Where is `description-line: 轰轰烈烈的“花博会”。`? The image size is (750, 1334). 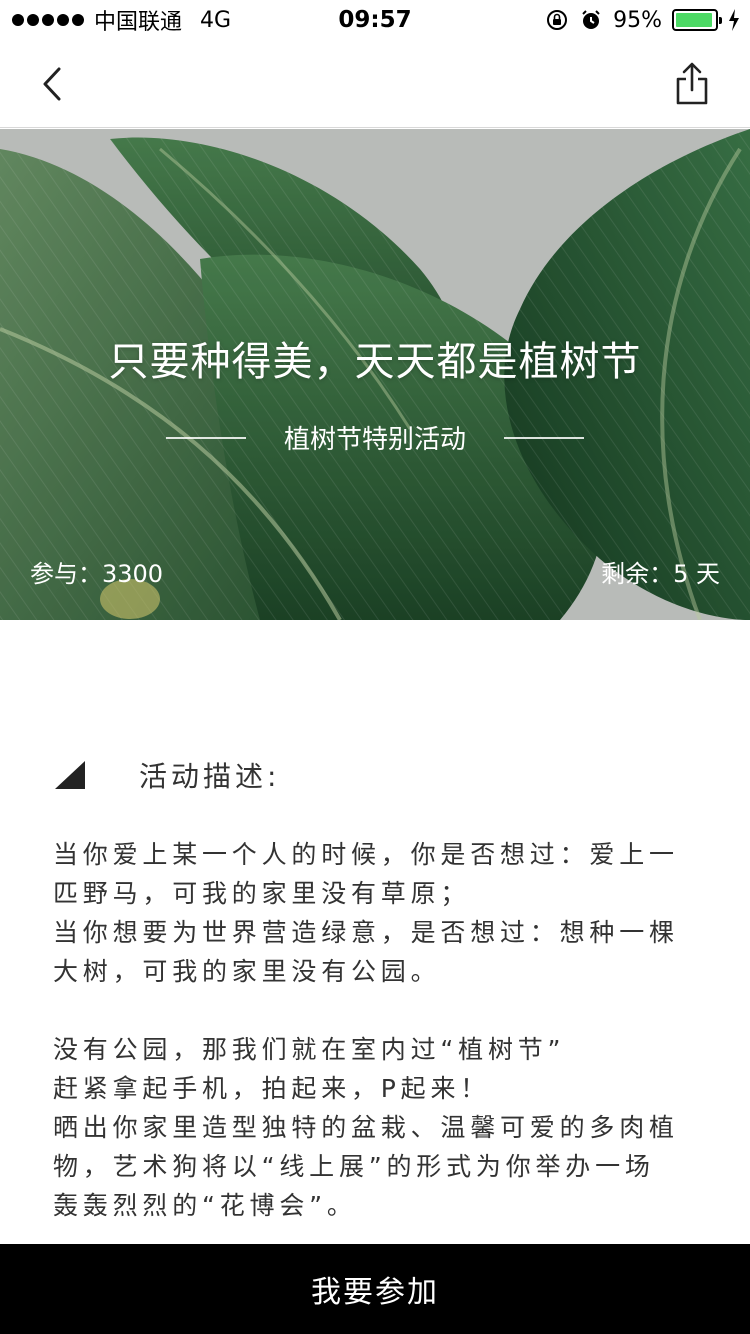 description-line: 轰轰烈烈的“花博会”。 is located at coordinates (205, 1205).